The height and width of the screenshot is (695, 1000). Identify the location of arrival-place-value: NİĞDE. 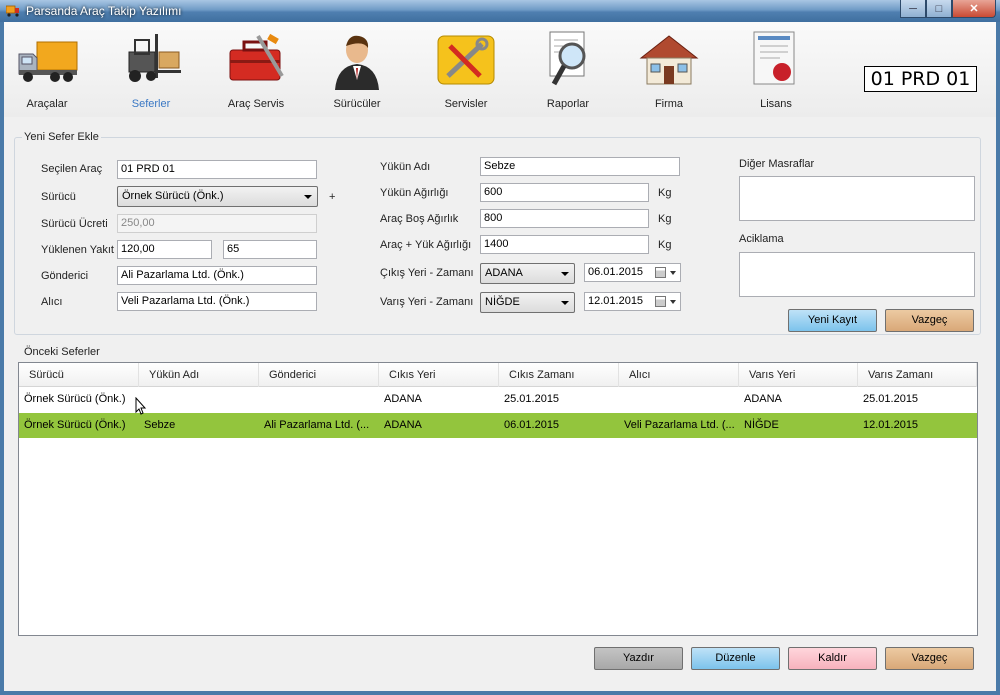
(502, 302).